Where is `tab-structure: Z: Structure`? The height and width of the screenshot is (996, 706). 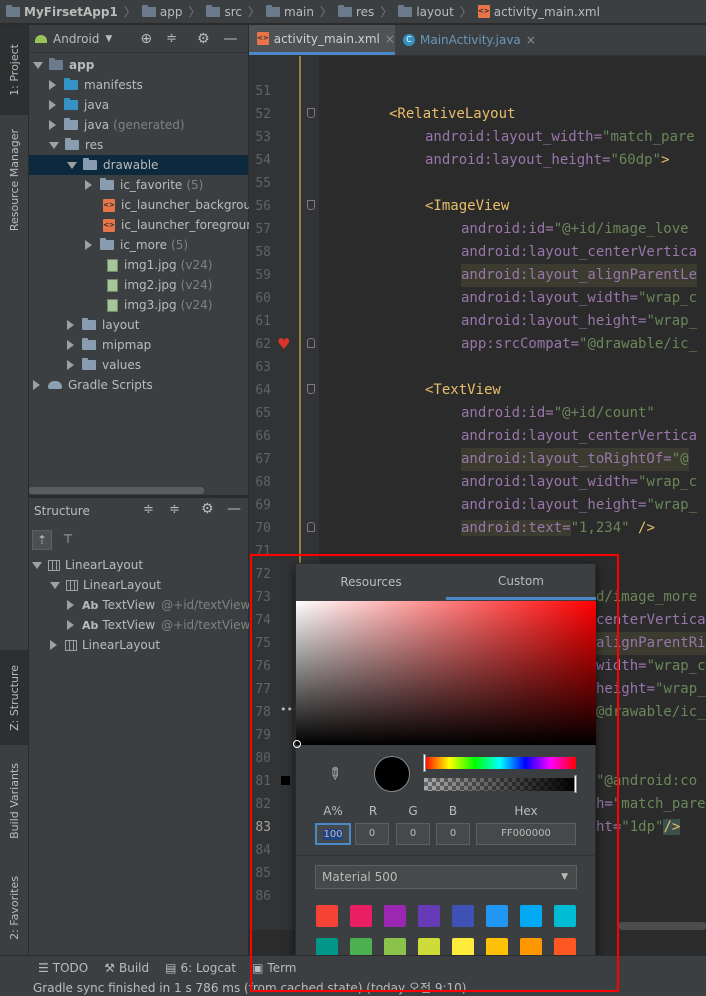
tab-structure: Z: Structure is located at coordinates (14, 697).